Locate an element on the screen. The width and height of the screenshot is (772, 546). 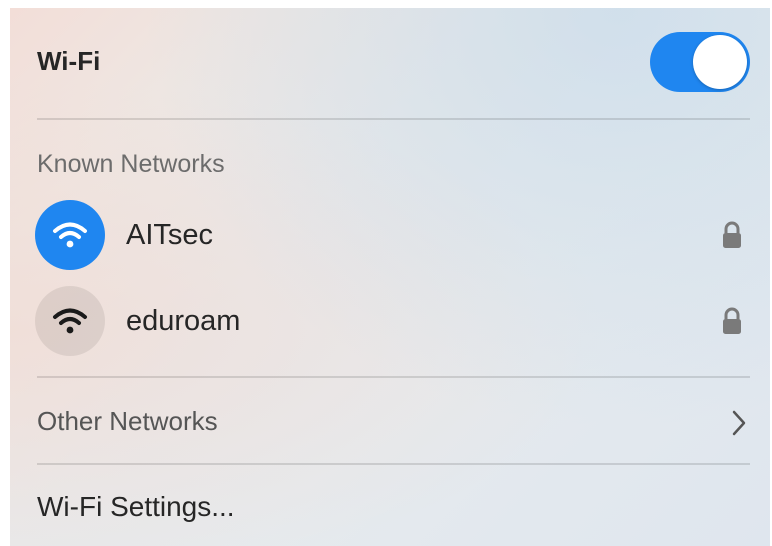
known-networks-label: Known Networks is located at coordinates (131, 164).